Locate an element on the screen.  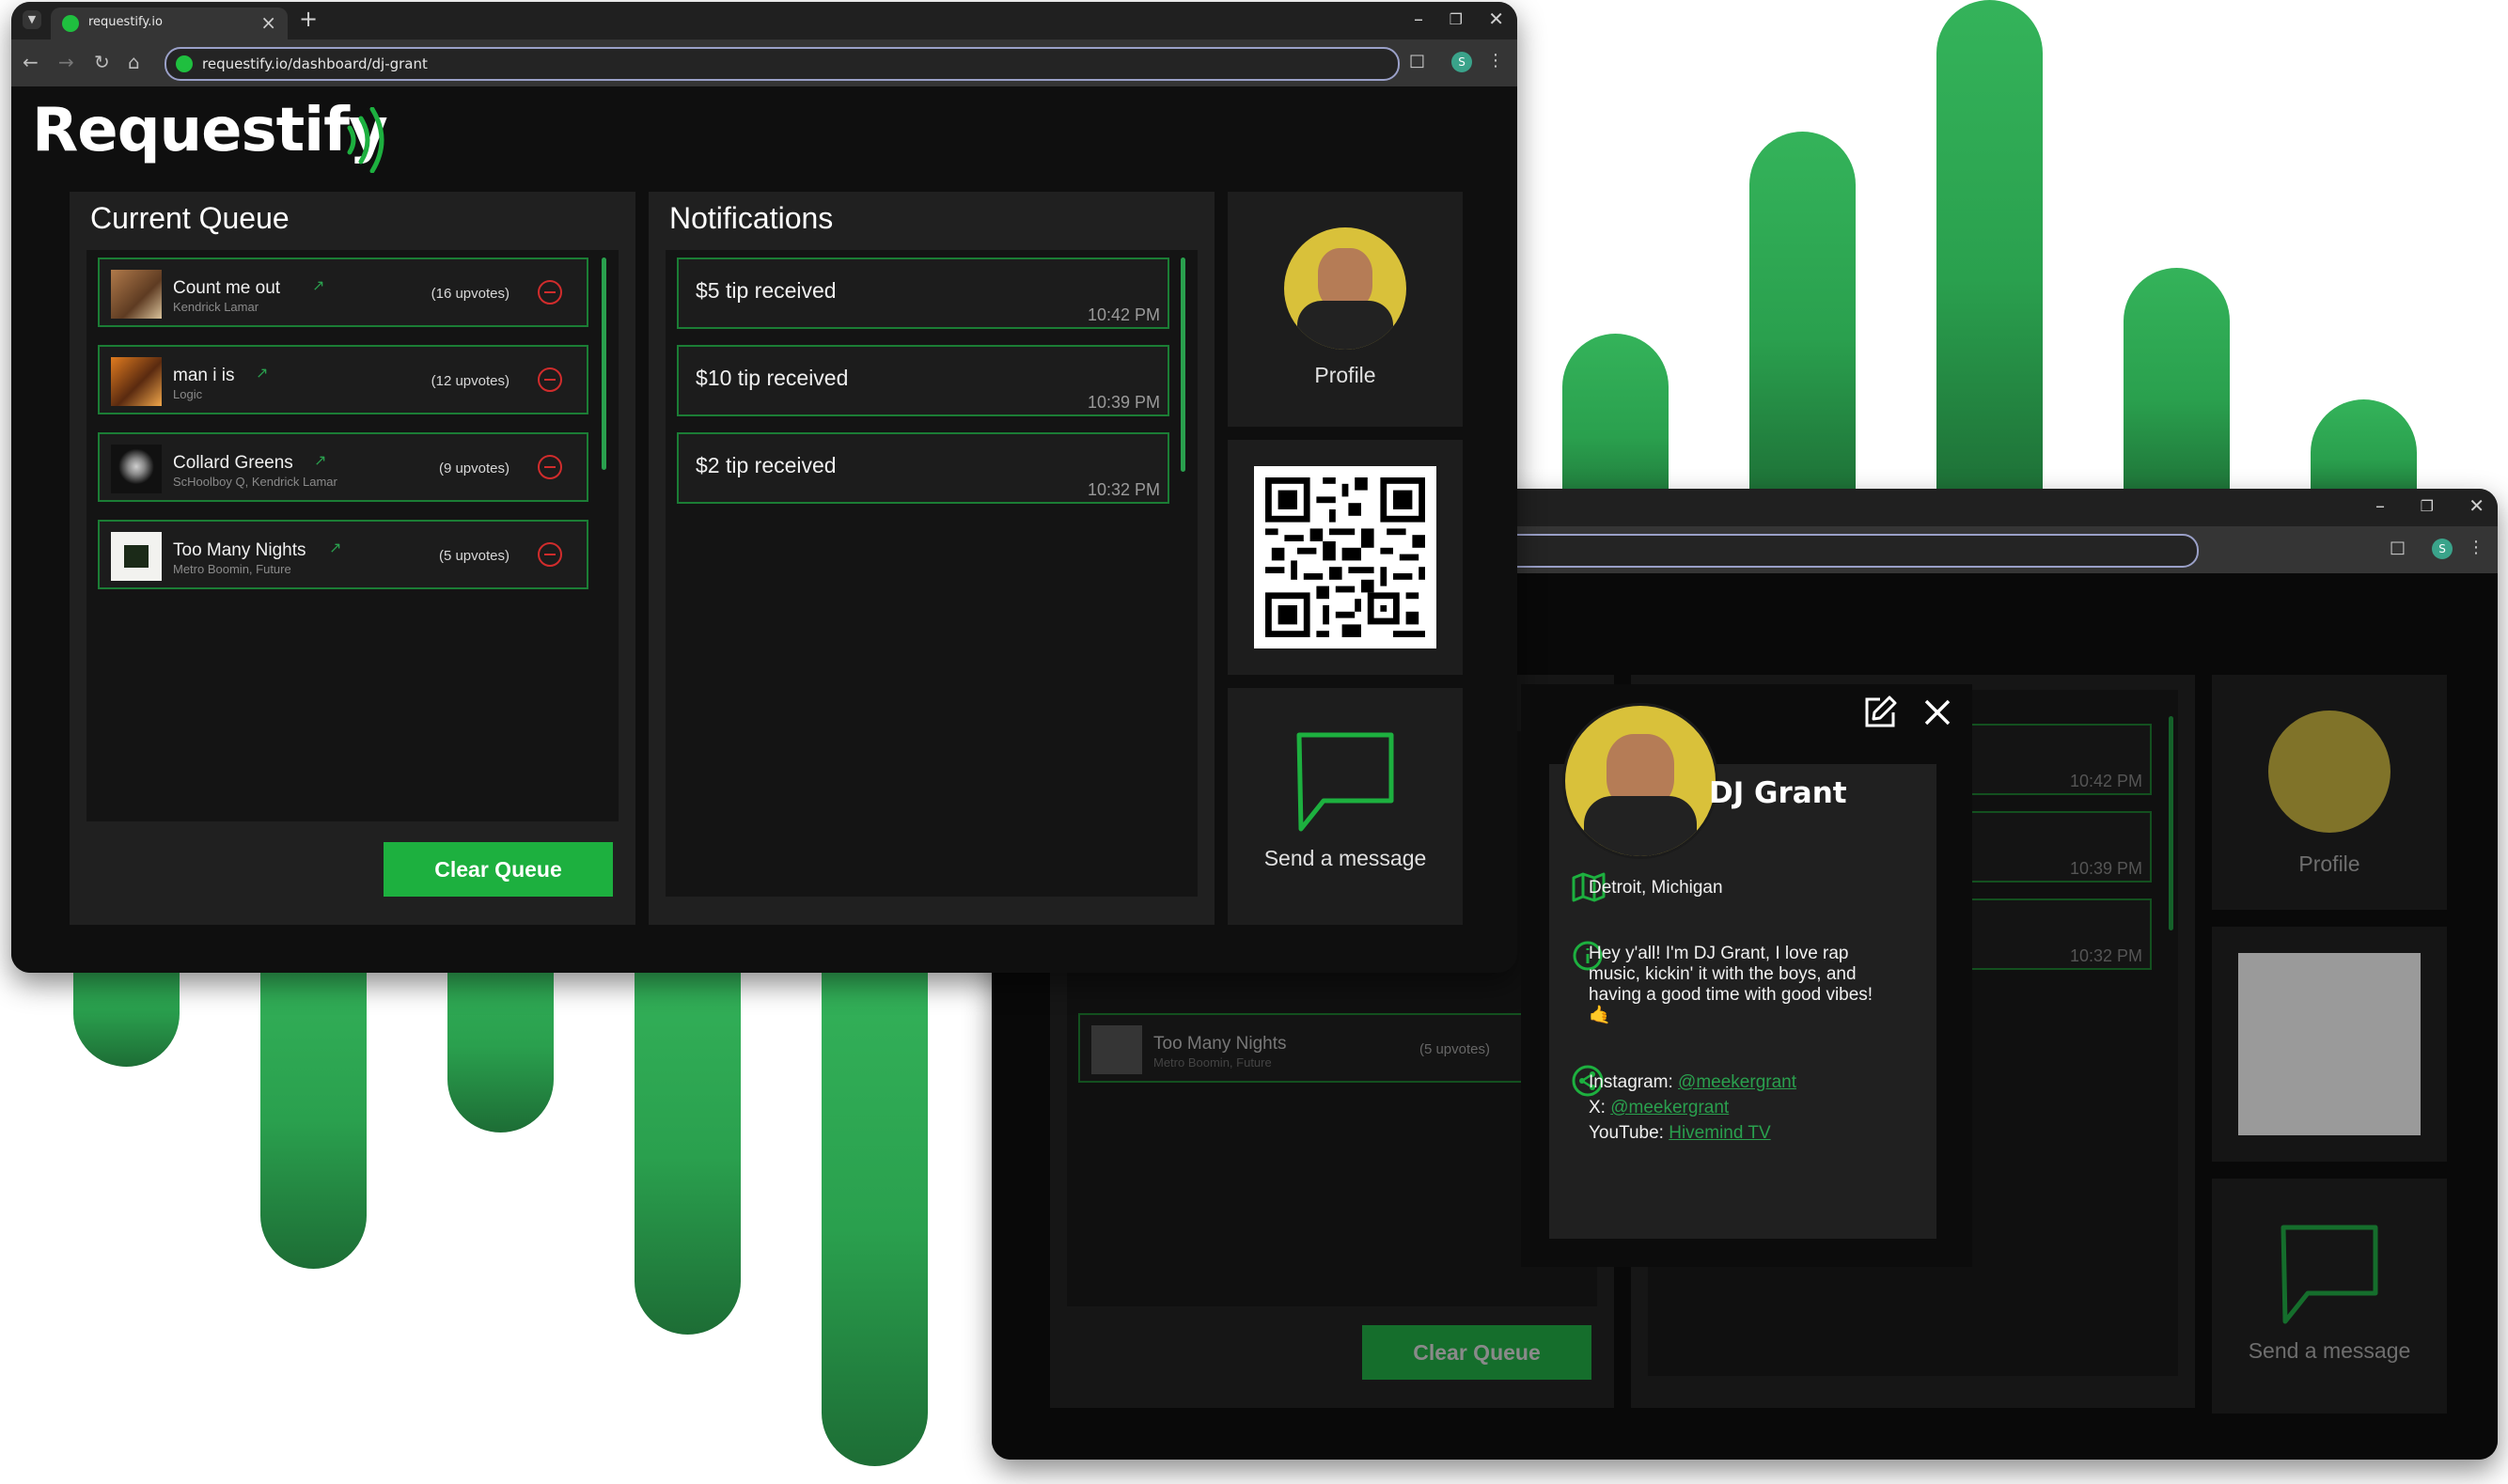
reload-icon: ↻ is located at coordinates (102, 62).